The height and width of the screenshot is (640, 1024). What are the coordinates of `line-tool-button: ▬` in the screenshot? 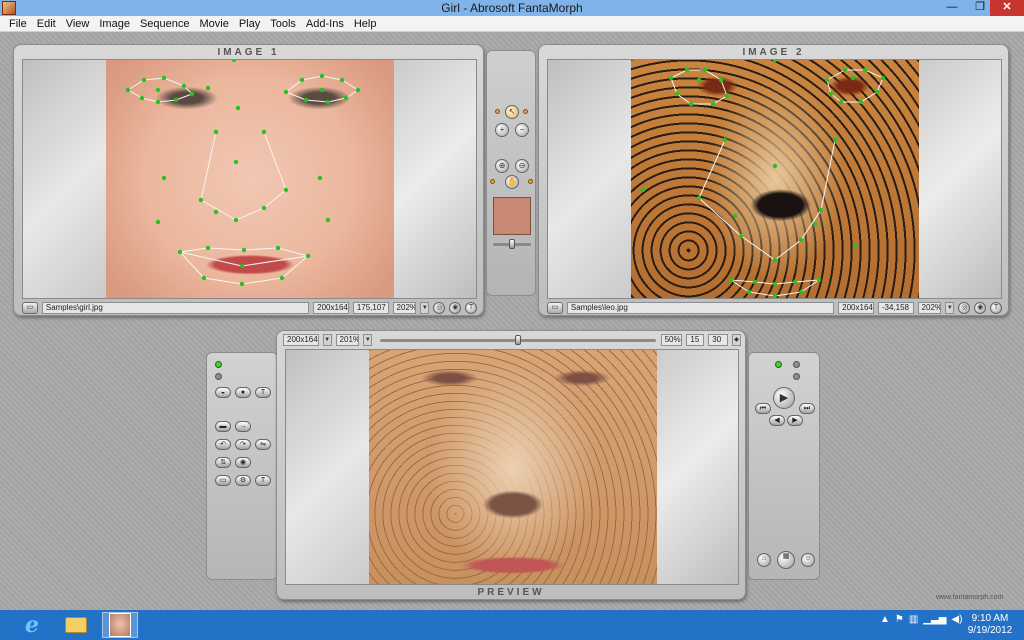 It's located at (223, 426).